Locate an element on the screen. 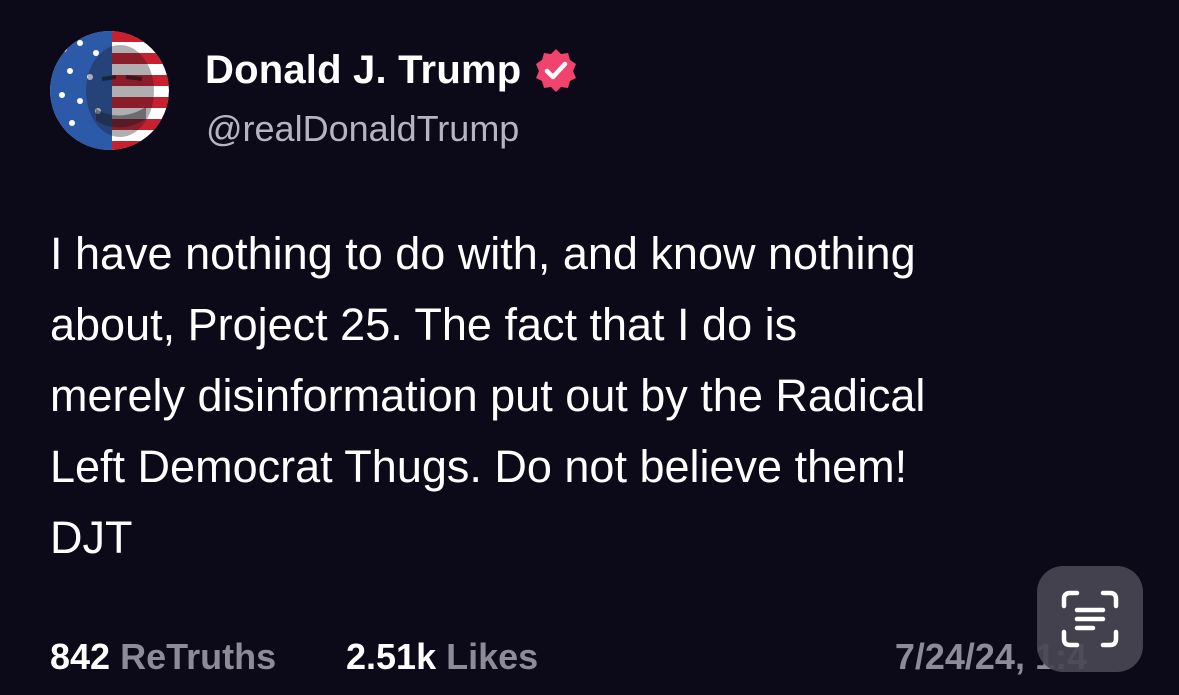  likes-count: 2.51k is located at coordinates (391, 656).